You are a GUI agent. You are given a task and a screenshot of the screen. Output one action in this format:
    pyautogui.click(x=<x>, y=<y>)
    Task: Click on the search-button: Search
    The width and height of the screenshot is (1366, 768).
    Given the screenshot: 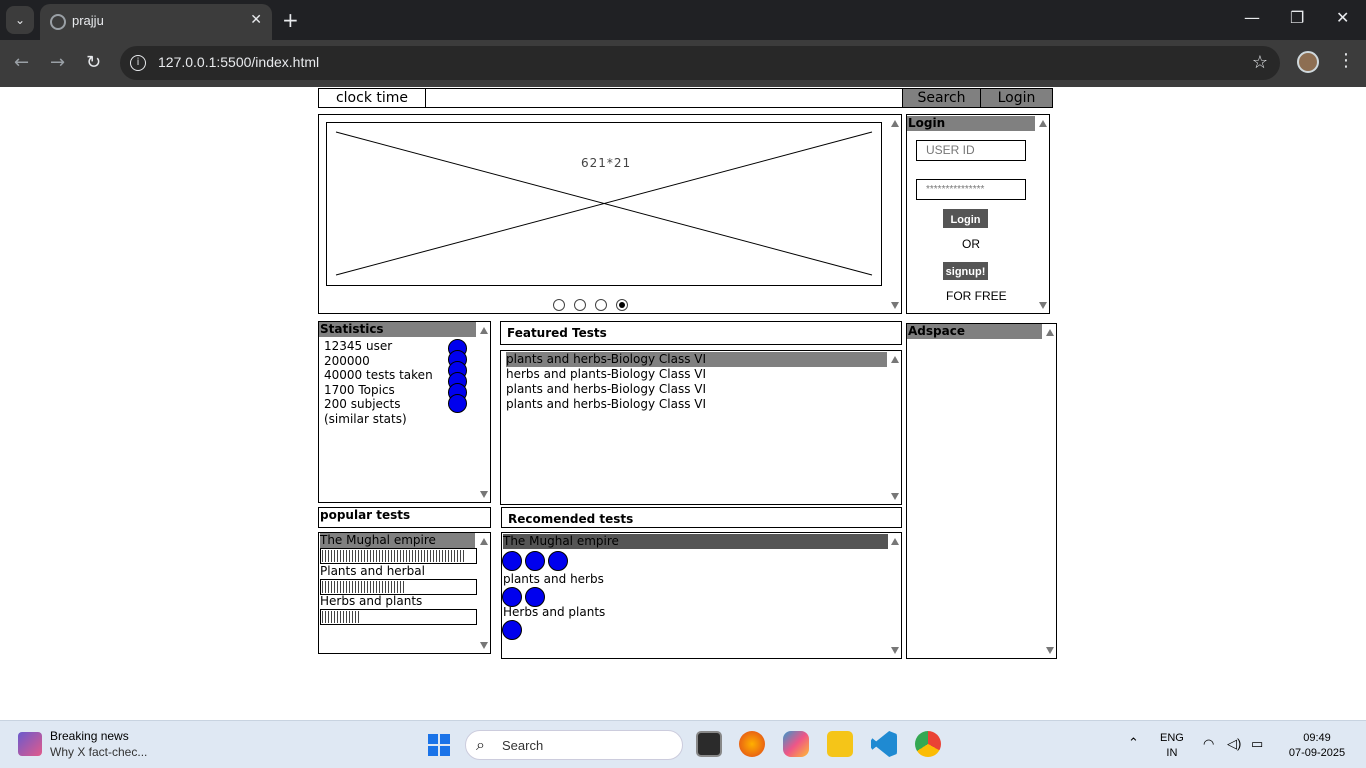 What is the action you would take?
    pyautogui.click(x=941, y=98)
    